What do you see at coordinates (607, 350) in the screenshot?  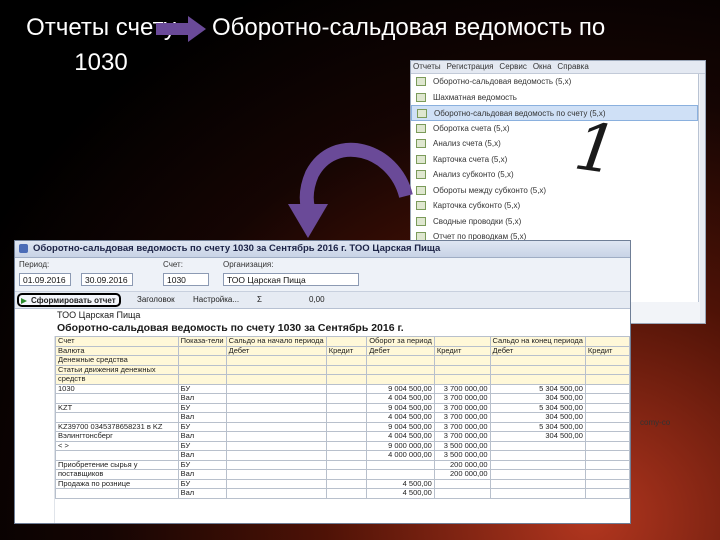 I see `table-header-cell: Кредит` at bounding box center [607, 350].